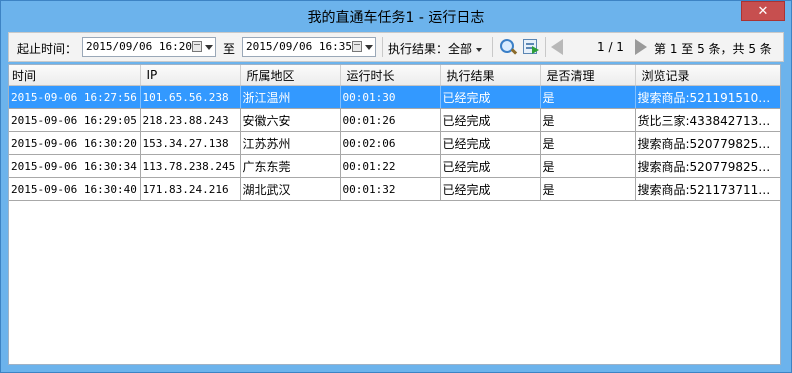 The height and width of the screenshot is (373, 792). Describe the element at coordinates (139, 46) in the screenshot. I see `start-date-value: 2015/09/06 16:20` at that location.